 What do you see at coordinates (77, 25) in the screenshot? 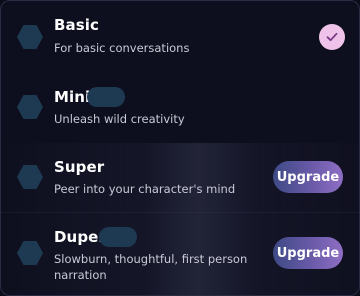
I see `tier-title: Basic` at bounding box center [77, 25].